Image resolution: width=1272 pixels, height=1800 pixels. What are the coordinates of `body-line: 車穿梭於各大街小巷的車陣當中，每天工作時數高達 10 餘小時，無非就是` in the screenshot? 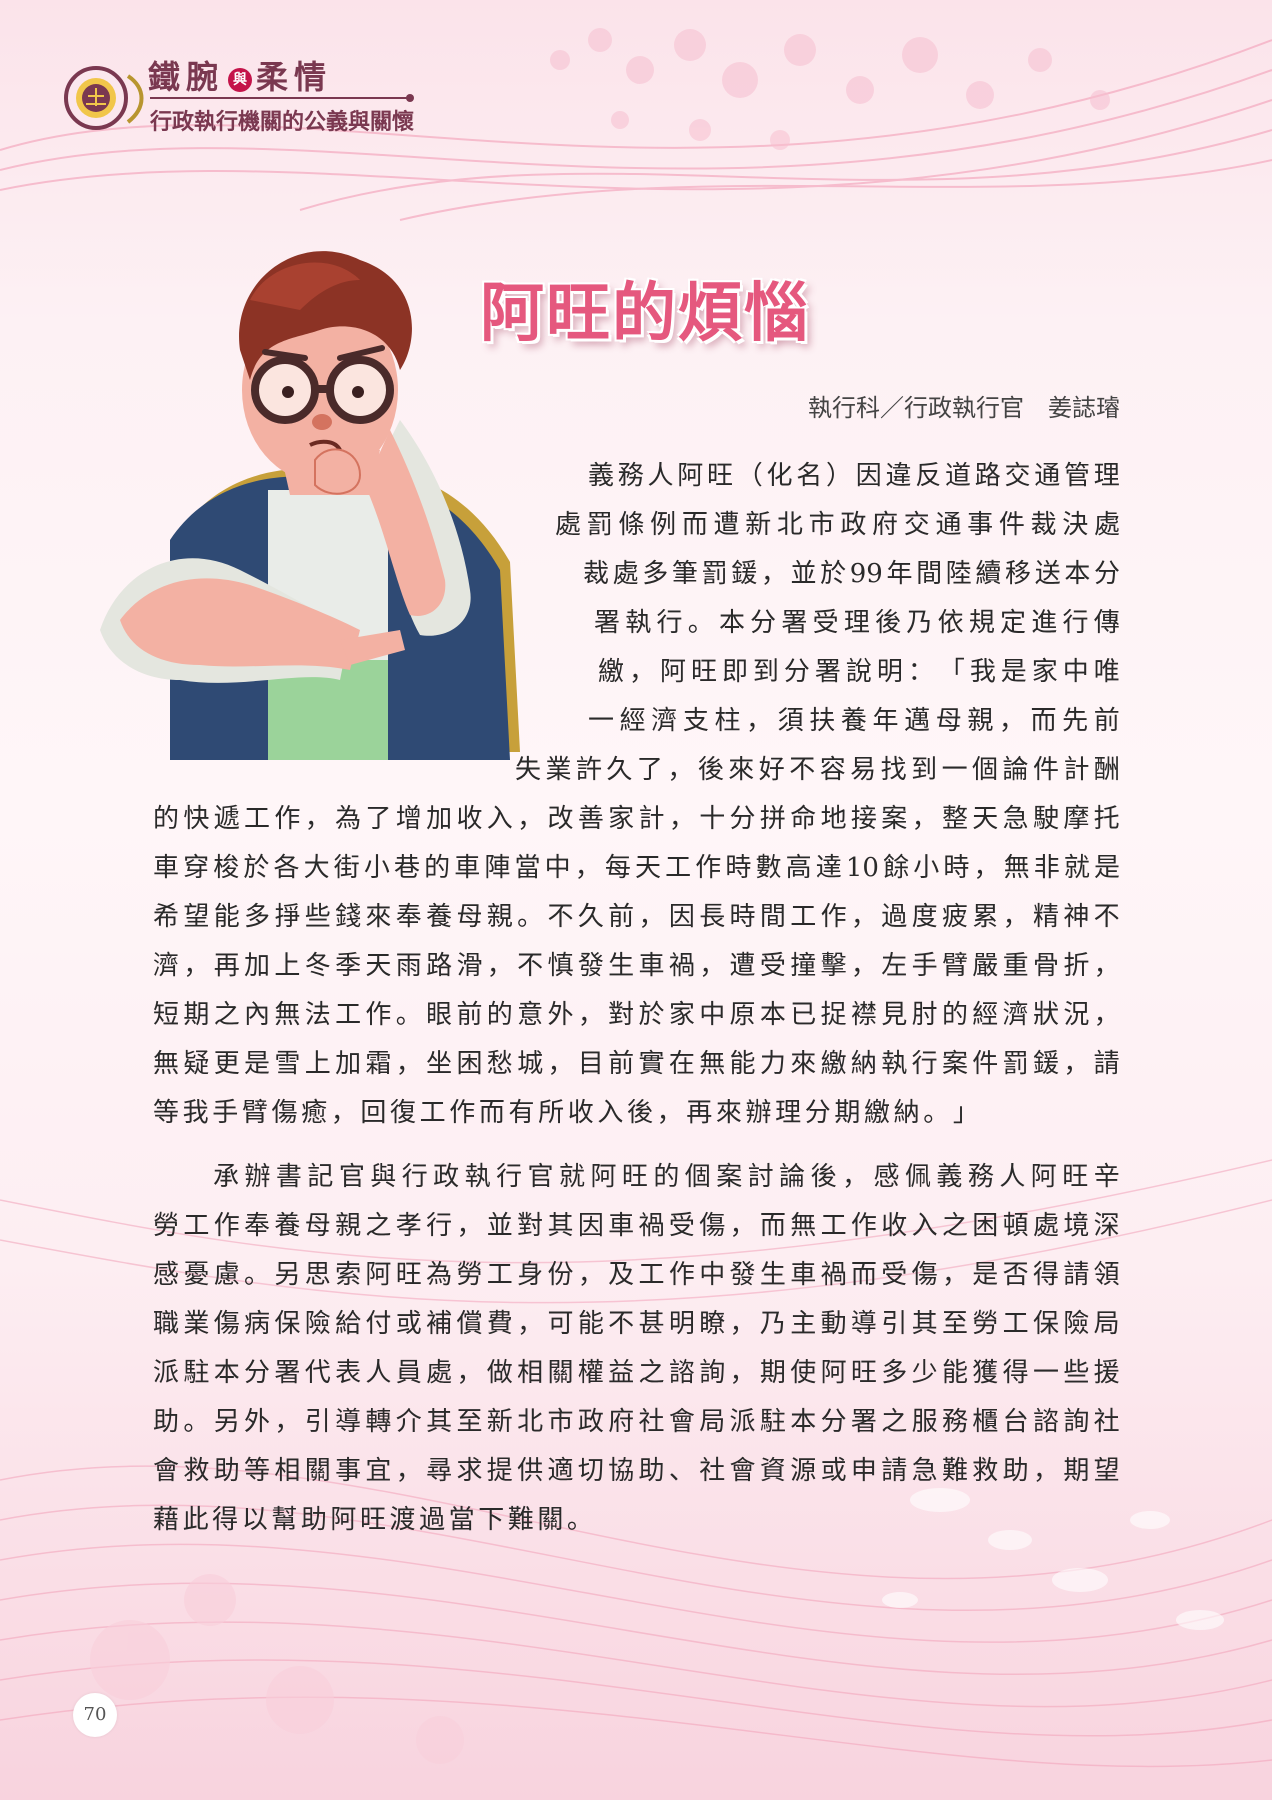 It's located at (636, 868).